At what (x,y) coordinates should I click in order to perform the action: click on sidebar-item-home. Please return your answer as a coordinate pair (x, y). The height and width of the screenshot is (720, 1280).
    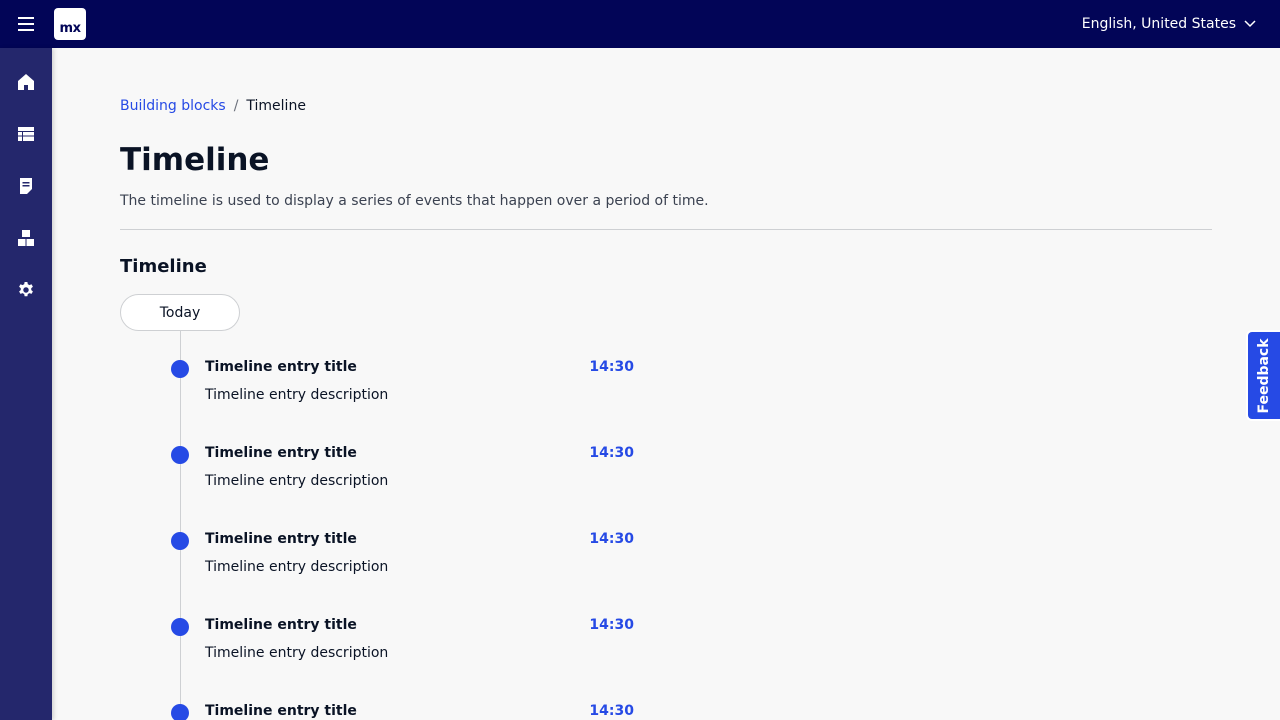
    Looking at the image, I should click on (26, 82).